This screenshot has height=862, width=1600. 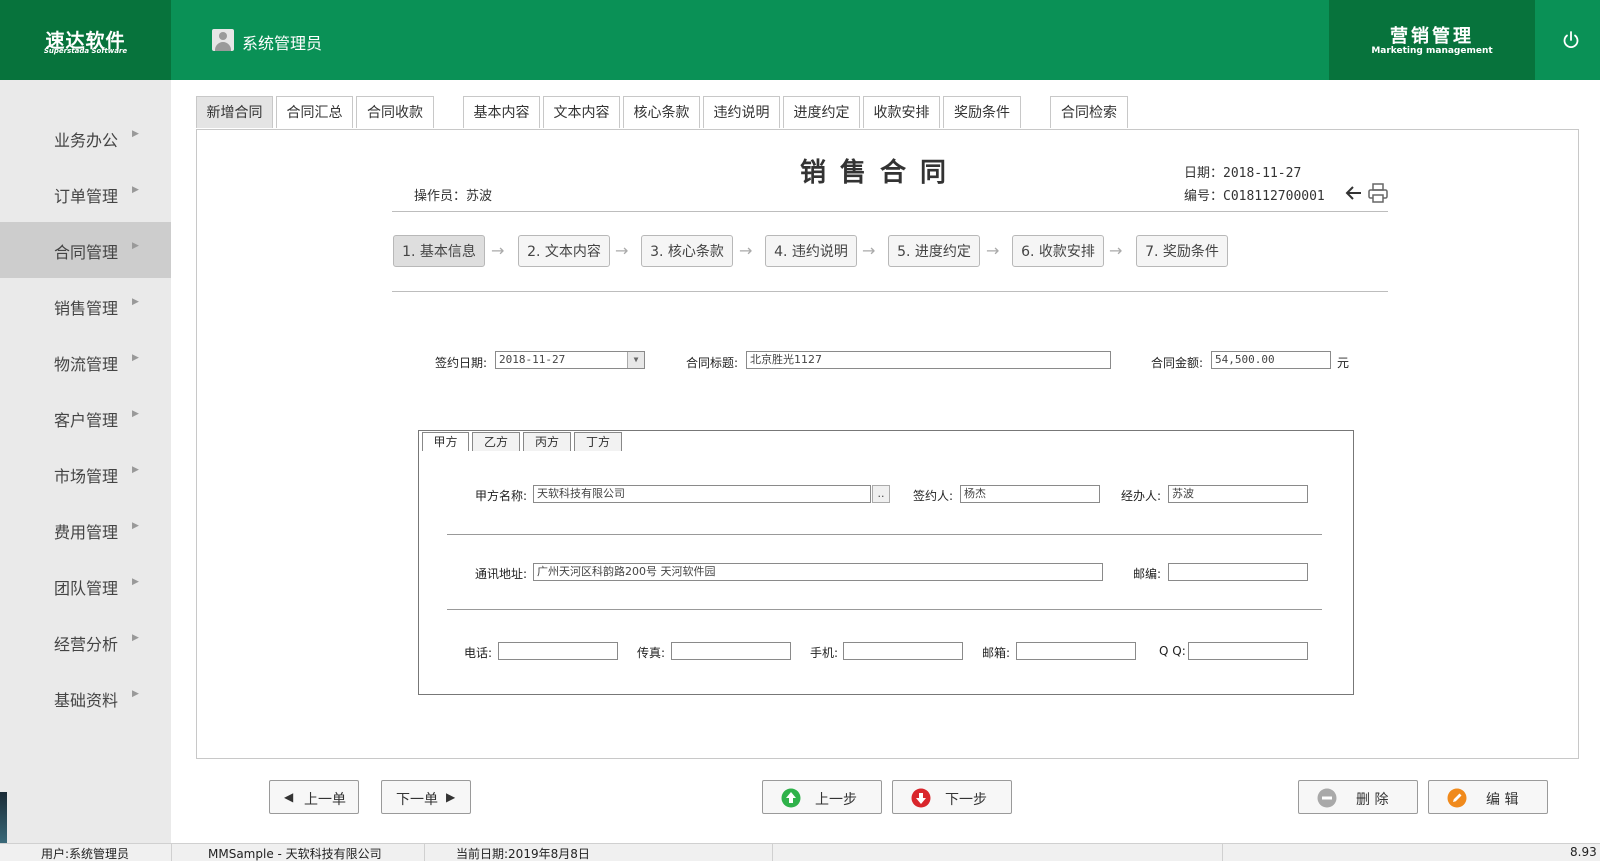 I want to click on step-payment-schedule: 6. 收款安排, so click(x=1058, y=251).